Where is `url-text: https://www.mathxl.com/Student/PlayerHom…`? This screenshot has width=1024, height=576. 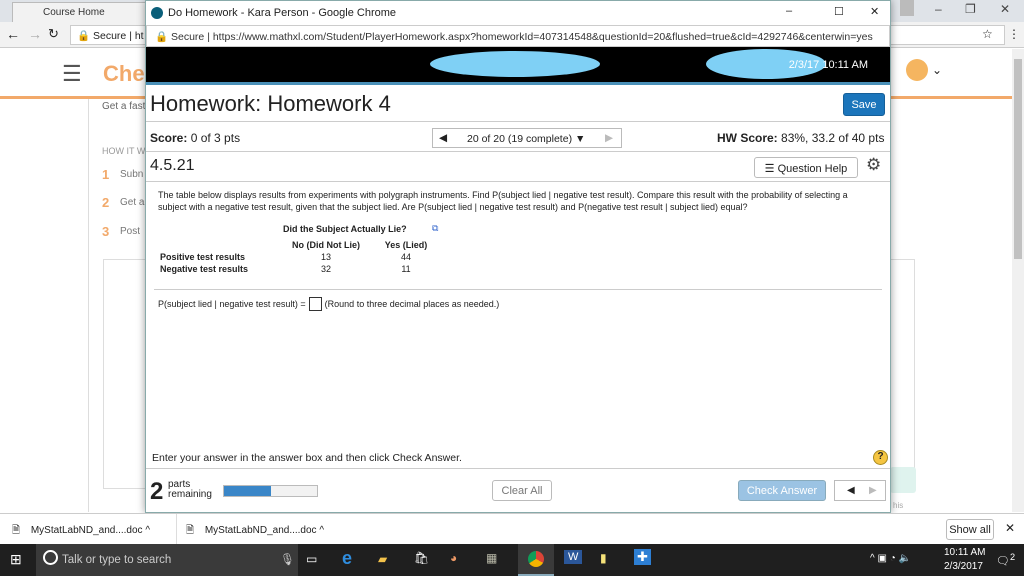 url-text: https://www.mathxl.com/Student/PlayerHom… is located at coordinates (542, 37).